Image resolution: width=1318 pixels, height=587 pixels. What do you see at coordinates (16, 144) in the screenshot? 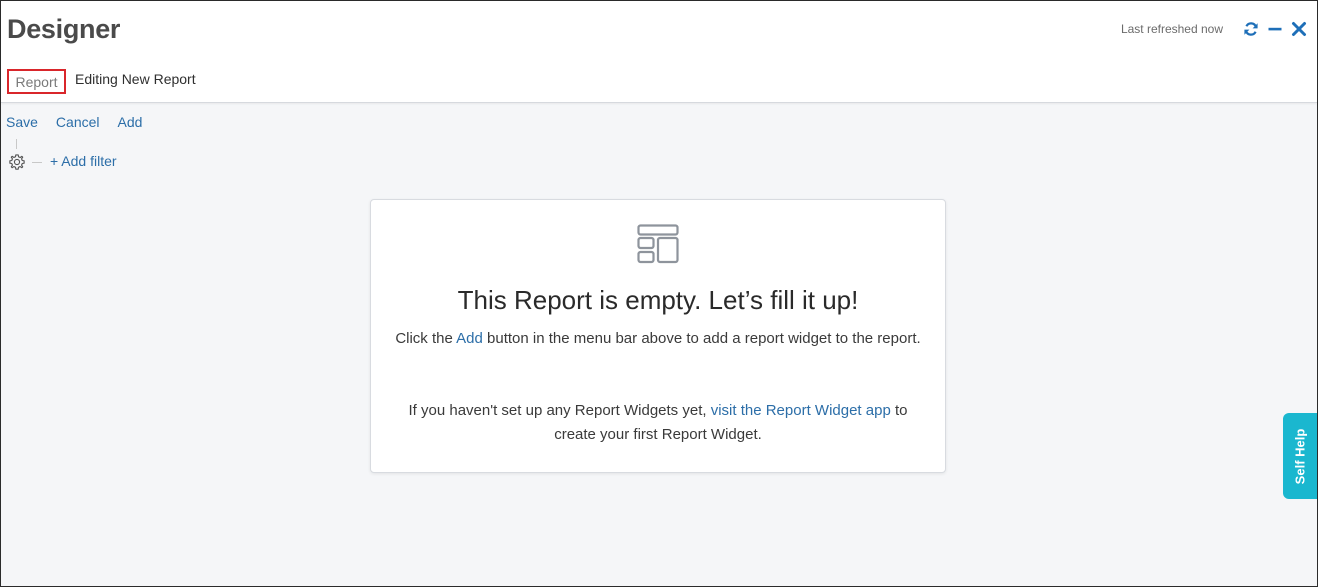
I see `filter-connector-line` at bounding box center [16, 144].